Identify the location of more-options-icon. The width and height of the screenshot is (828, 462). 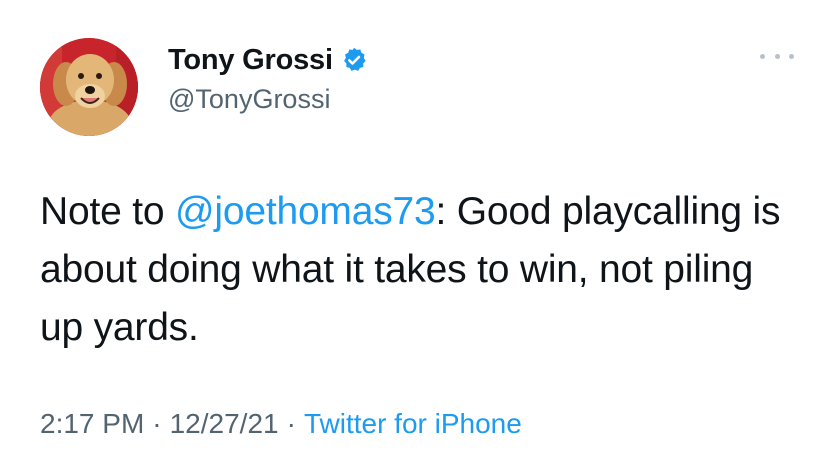
(777, 56).